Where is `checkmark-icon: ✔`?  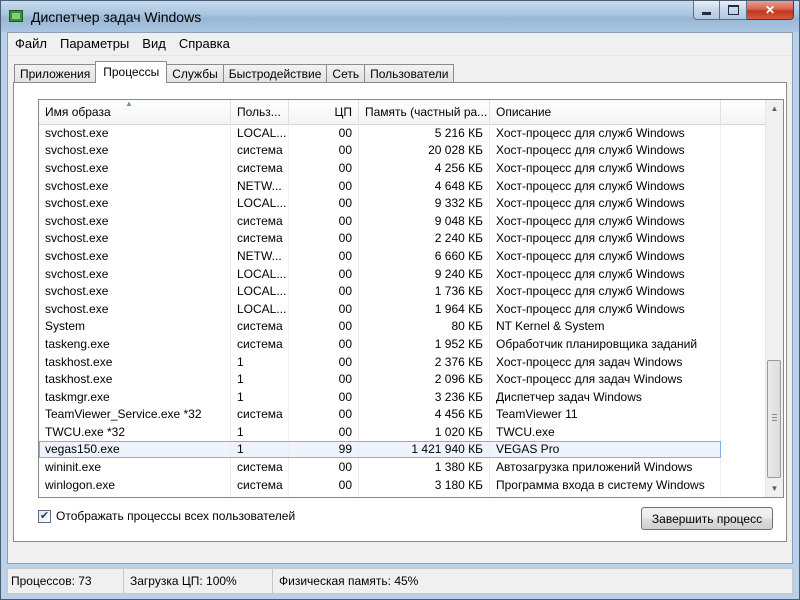 checkmark-icon: ✔ is located at coordinates (44, 515).